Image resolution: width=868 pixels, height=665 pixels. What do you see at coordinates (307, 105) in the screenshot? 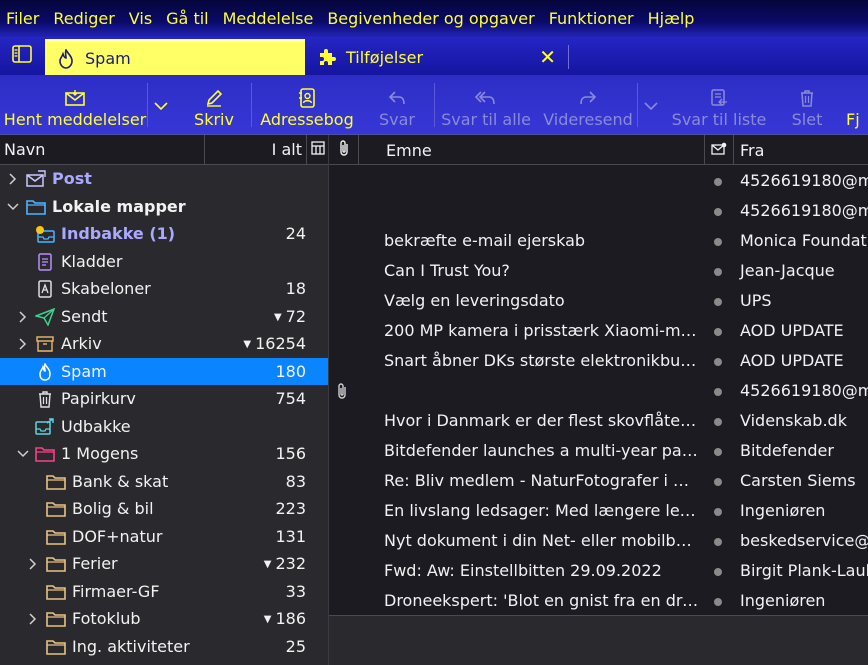
I see `address-book-button: Adressebog` at bounding box center [307, 105].